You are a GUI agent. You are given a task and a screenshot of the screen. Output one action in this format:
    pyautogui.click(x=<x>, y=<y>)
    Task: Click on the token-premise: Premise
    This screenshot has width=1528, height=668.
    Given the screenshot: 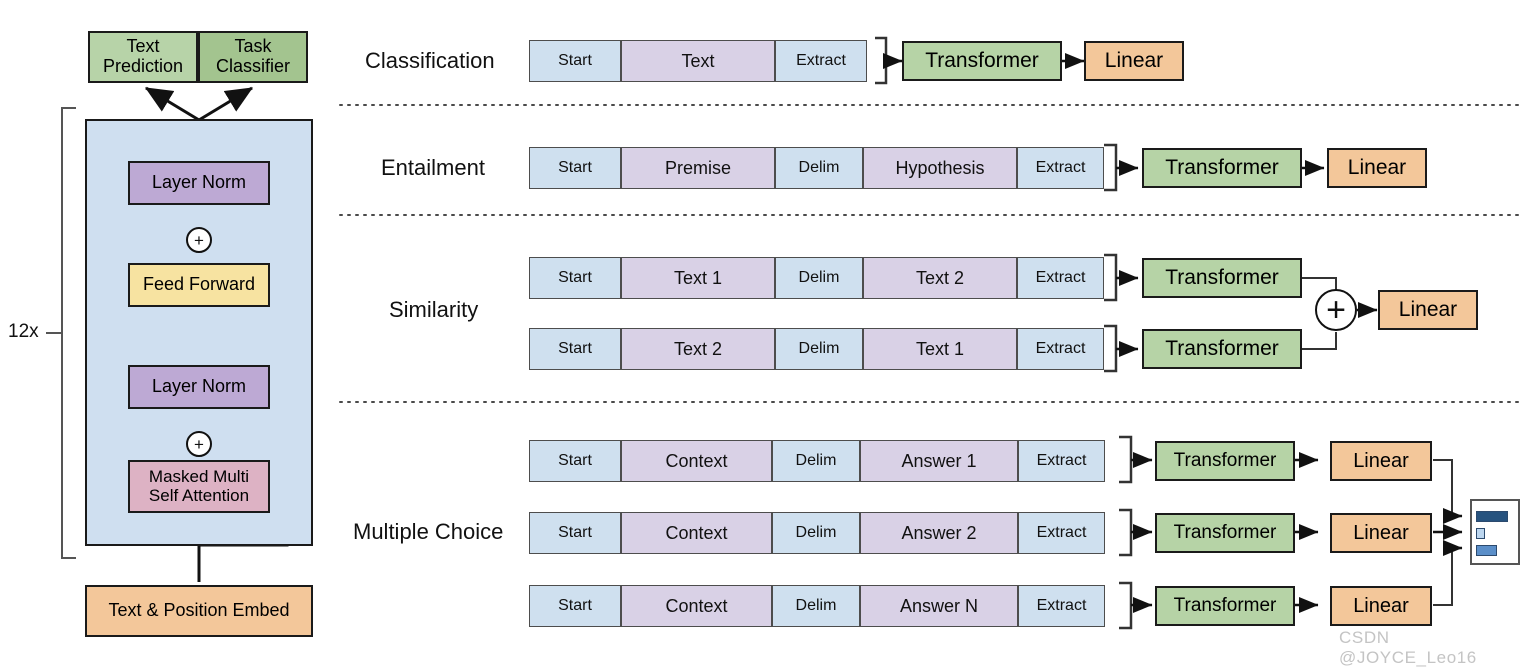 What is the action you would take?
    pyautogui.click(x=698, y=168)
    